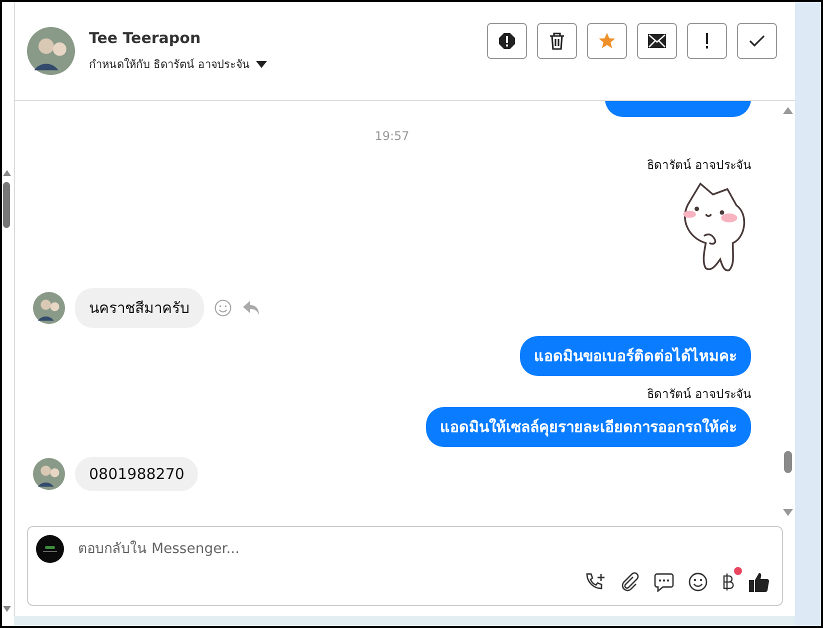 This screenshot has width=823, height=628. What do you see at coordinates (698, 582) in the screenshot?
I see `smiley-icon` at bounding box center [698, 582].